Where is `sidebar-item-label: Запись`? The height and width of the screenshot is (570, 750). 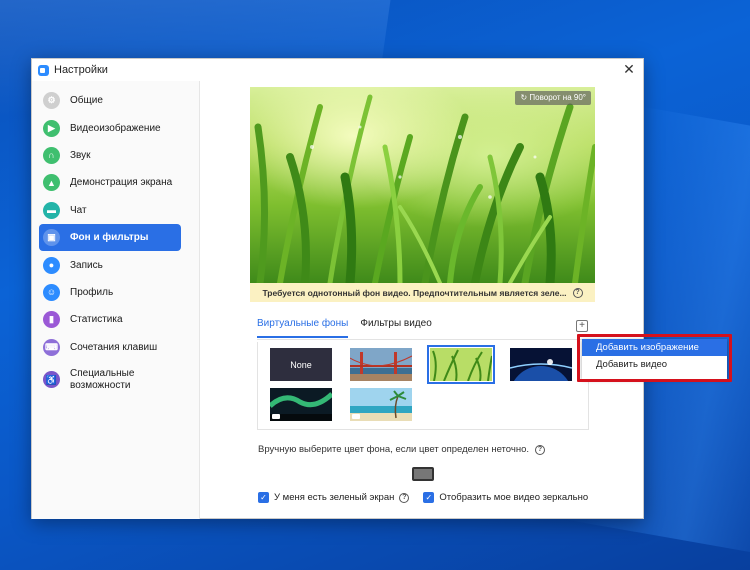 sidebar-item-label: Запись is located at coordinates (86, 265).